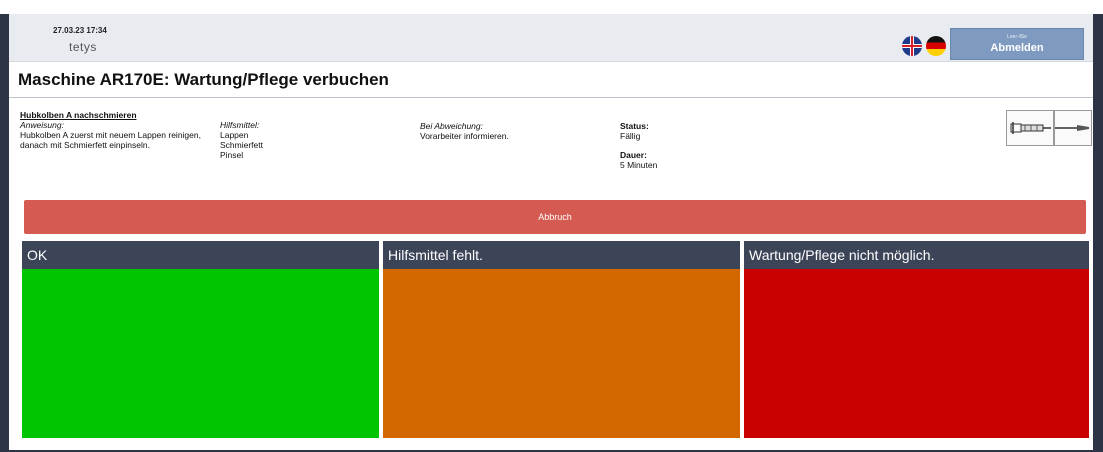  Describe the element at coordinates (1017, 37) in the screenshot. I see `logout-user-name: Leer ilSe` at that location.